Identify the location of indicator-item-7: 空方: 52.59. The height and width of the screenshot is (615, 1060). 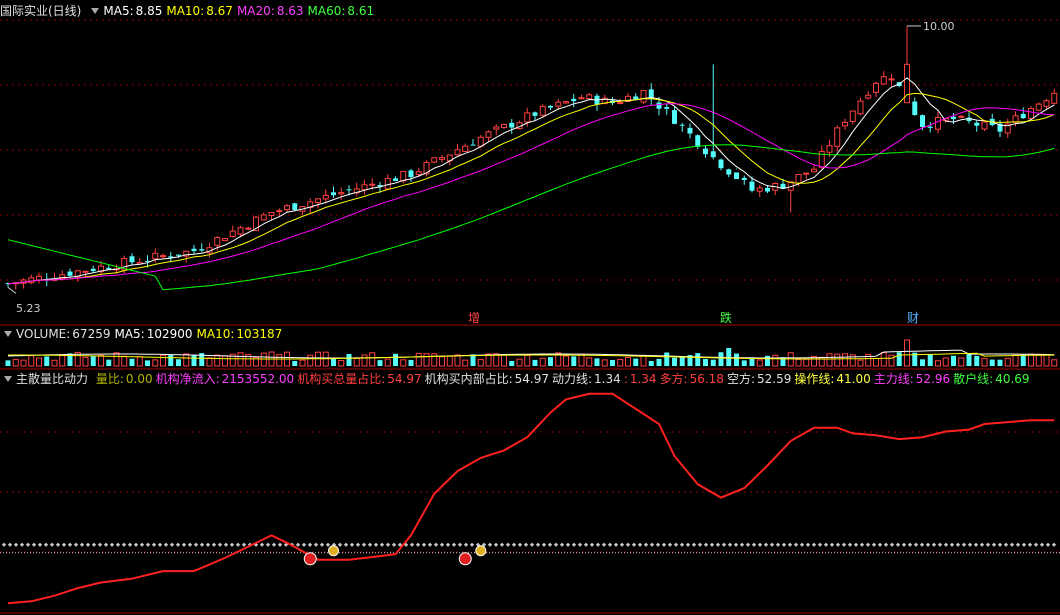
(759, 379).